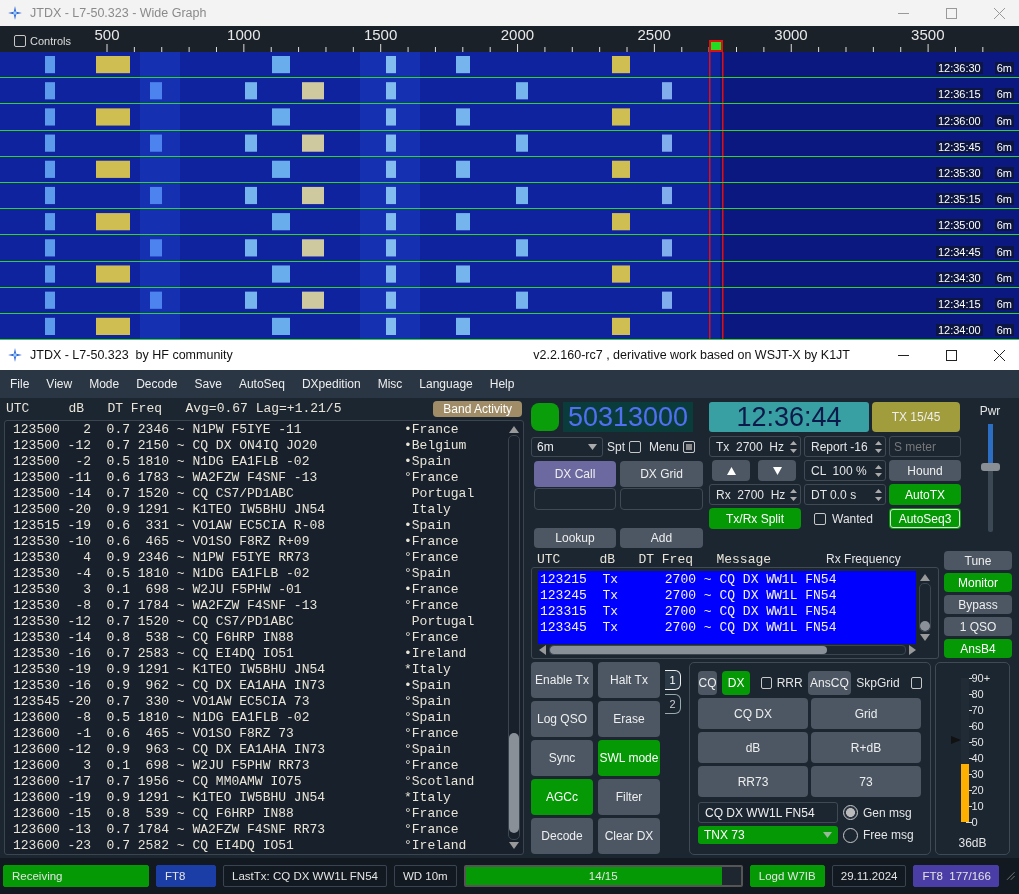  Describe the element at coordinates (768, 835) in the screenshot. I see `message-select: TNX 73` at that location.